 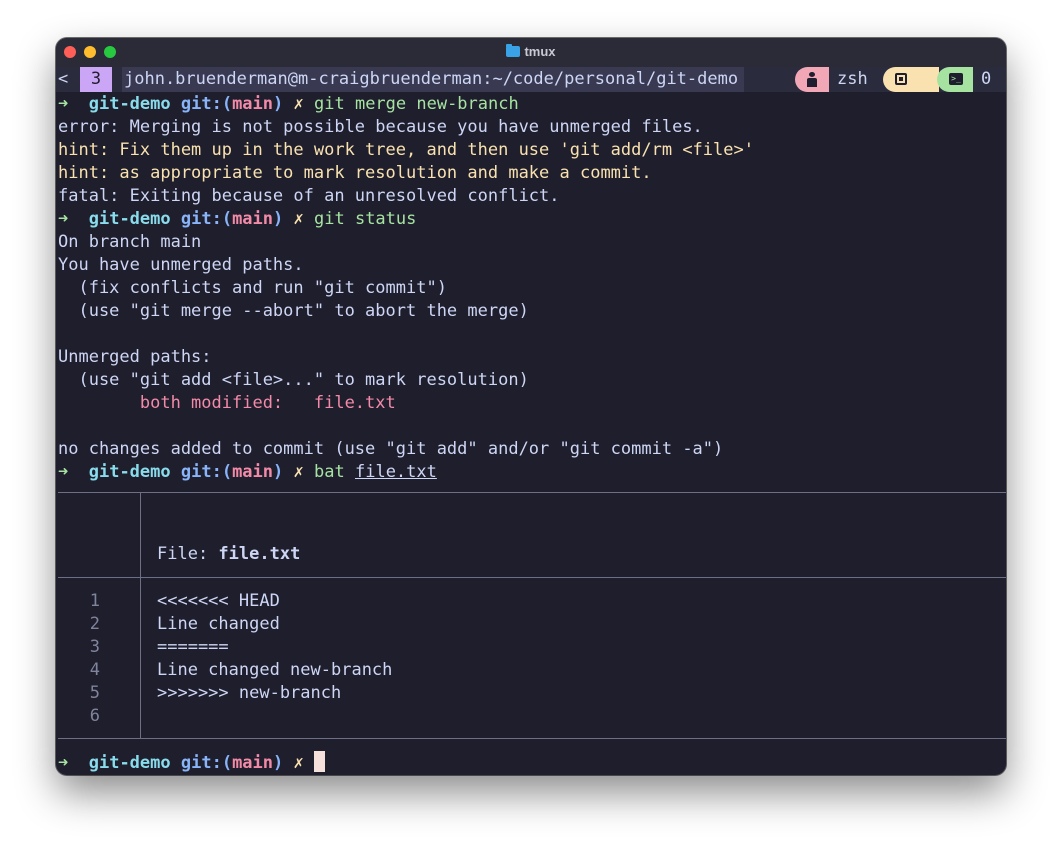 I want to click on chip-icon, so click(x=901, y=79).